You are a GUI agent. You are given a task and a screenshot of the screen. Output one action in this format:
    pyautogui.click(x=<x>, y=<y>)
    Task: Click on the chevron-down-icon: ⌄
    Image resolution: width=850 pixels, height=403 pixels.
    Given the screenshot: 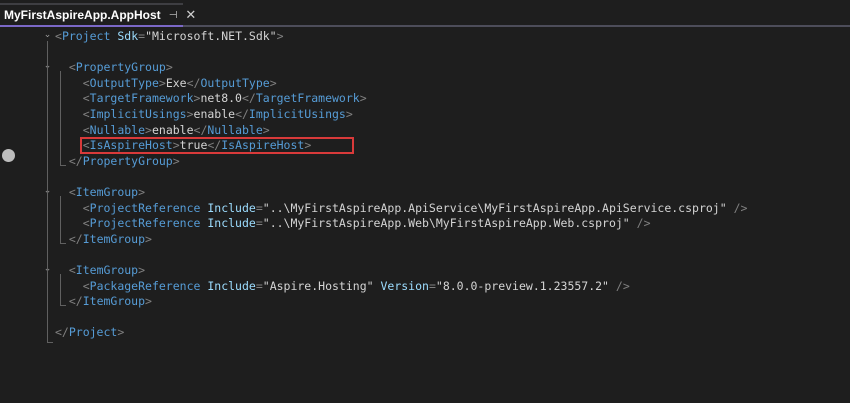 What is the action you would take?
    pyautogui.click(x=47, y=35)
    